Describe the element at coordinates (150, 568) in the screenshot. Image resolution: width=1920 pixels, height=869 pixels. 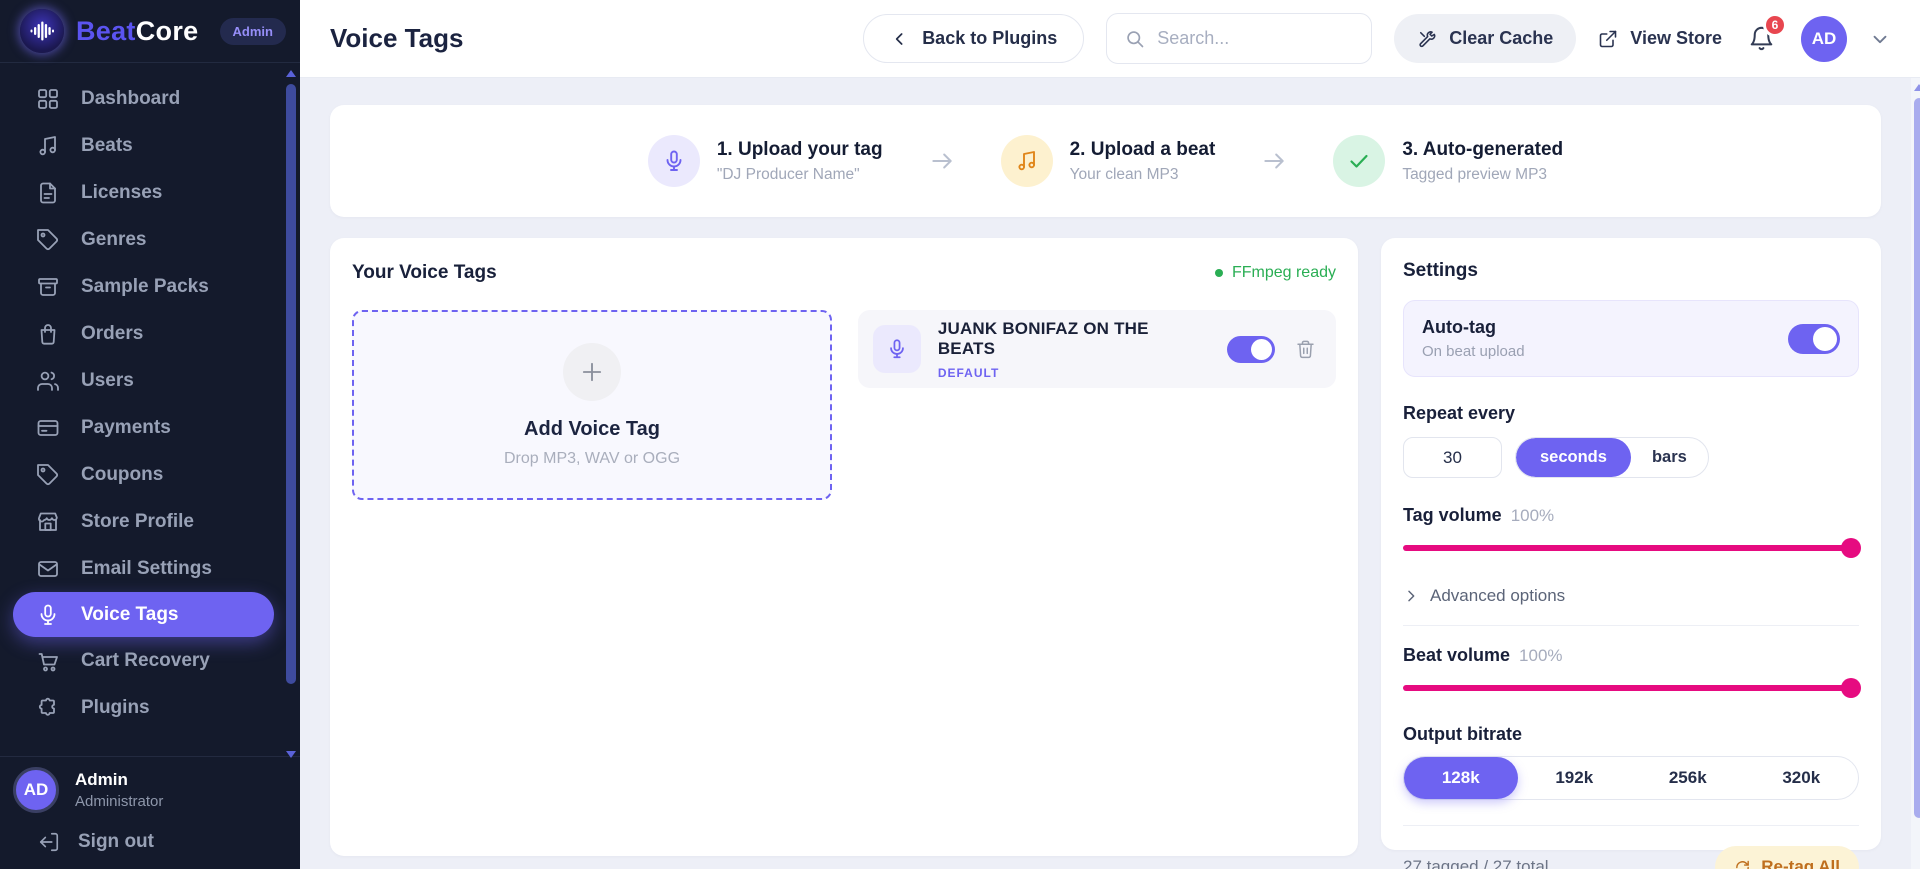
I see `sidebar-item-email-settings: Email Settings` at that location.